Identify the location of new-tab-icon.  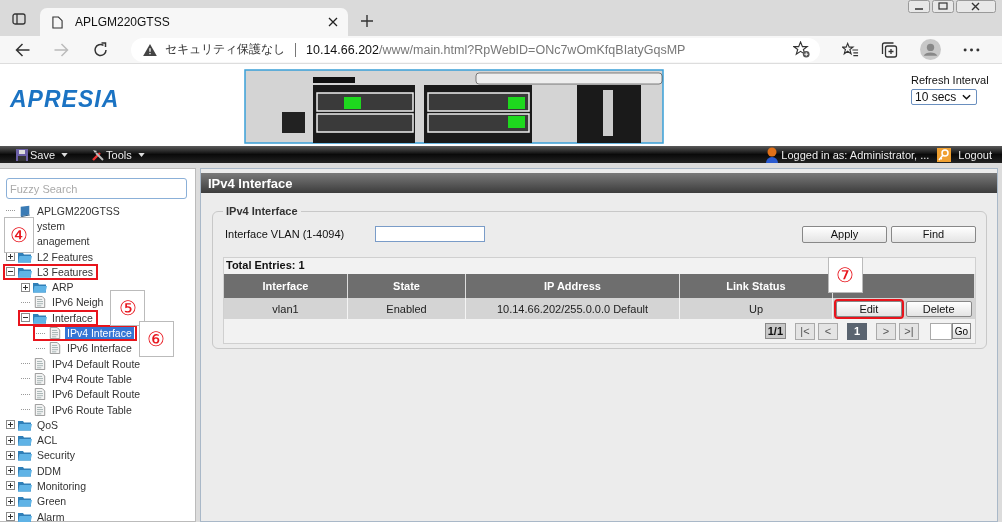
(367, 21).